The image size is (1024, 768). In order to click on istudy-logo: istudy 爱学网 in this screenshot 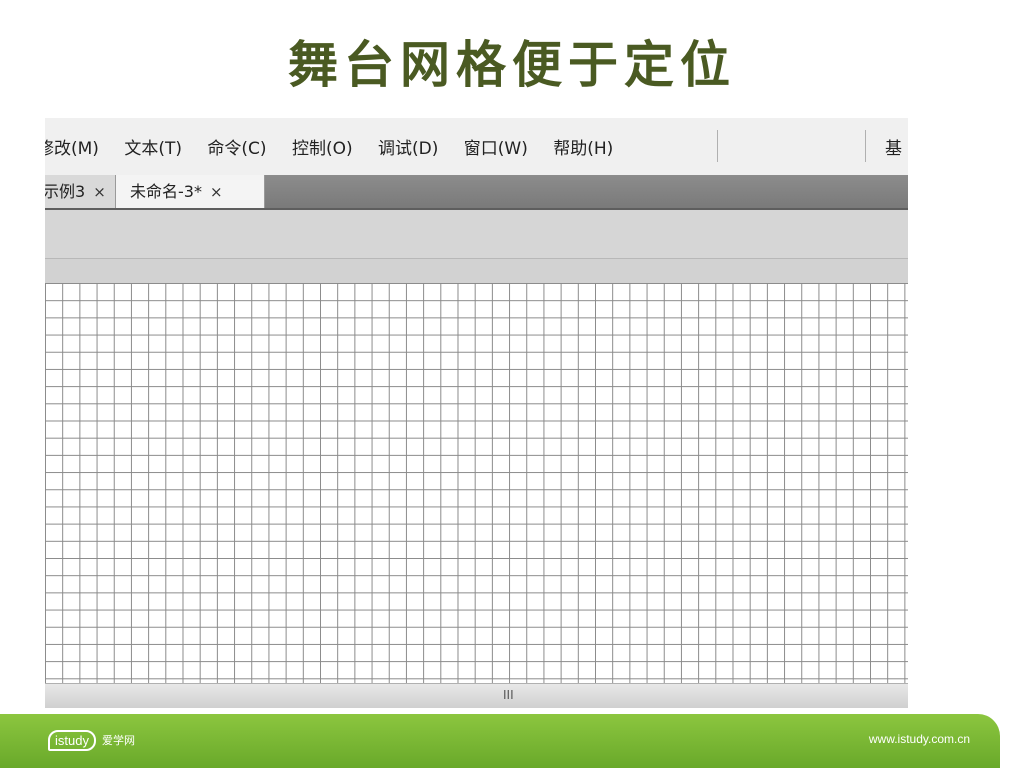, I will do `click(91, 740)`.